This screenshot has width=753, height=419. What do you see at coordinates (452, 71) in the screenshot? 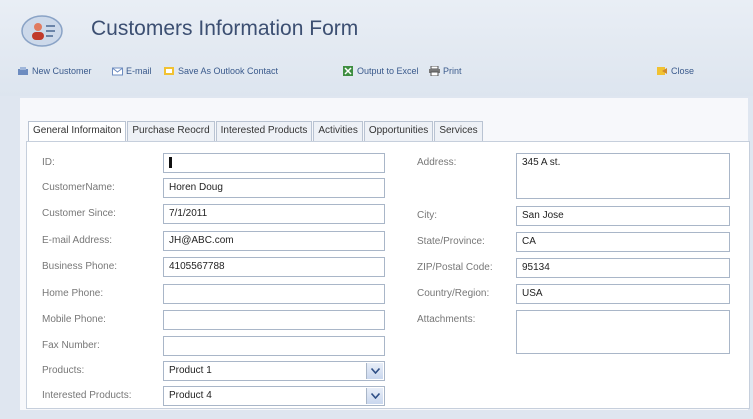
I see `print-label: Print` at bounding box center [452, 71].